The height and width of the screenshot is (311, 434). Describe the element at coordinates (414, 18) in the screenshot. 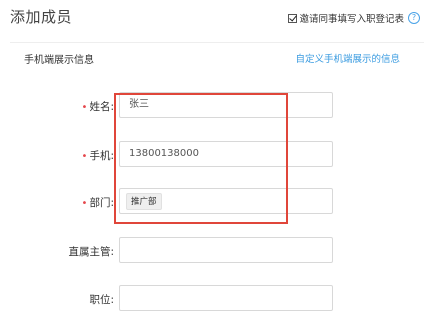

I see `question-circle-icon: ?` at that location.